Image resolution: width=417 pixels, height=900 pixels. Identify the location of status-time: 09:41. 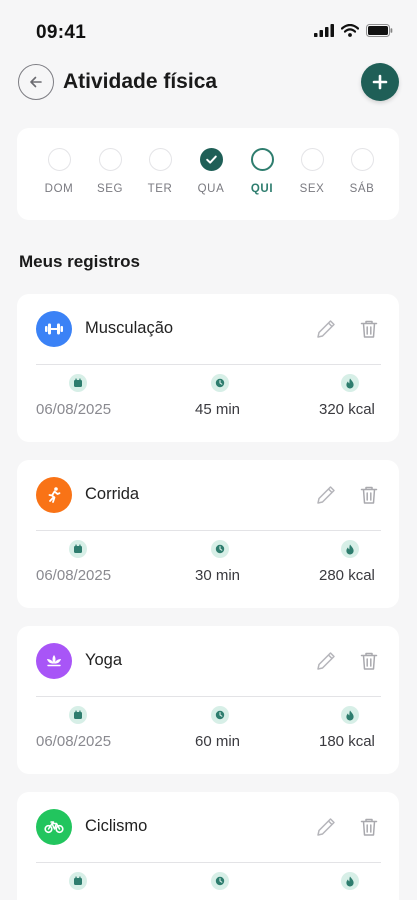
(61, 32).